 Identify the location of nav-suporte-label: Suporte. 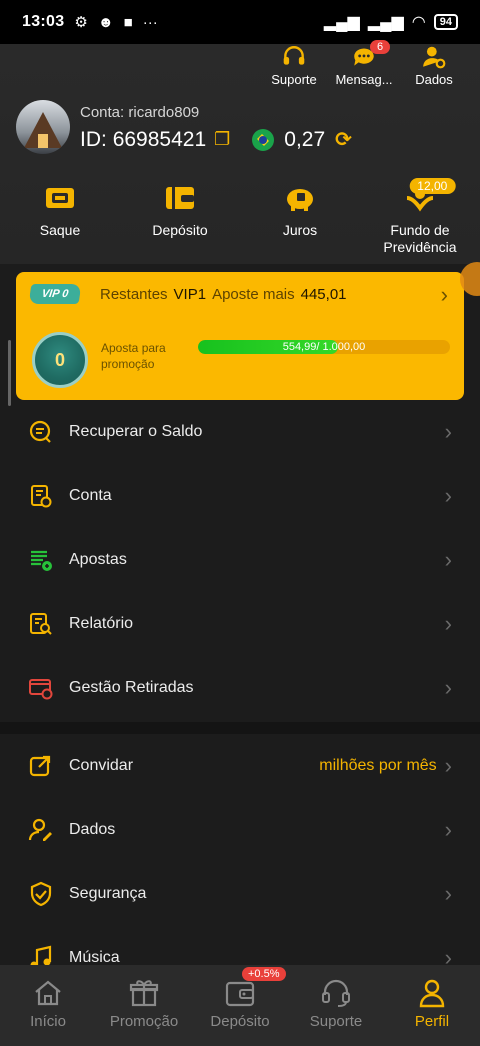
(336, 1021).